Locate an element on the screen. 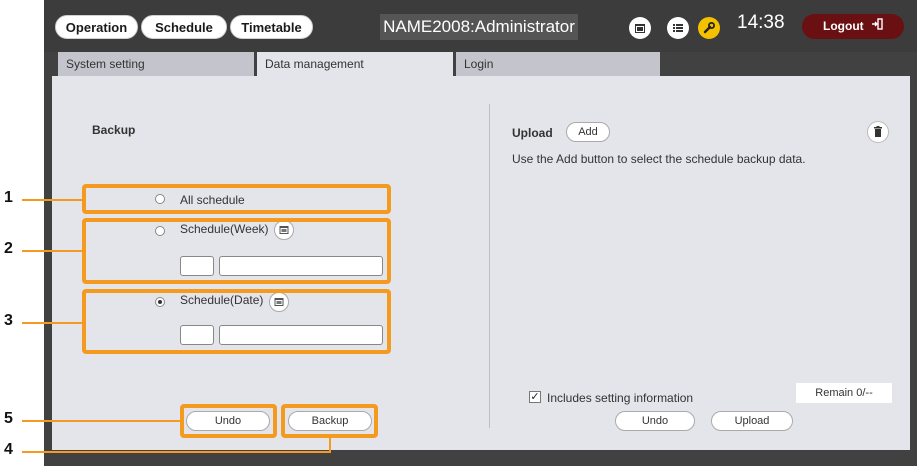 The image size is (917, 466). upload-undo-button: Undo is located at coordinates (655, 421).